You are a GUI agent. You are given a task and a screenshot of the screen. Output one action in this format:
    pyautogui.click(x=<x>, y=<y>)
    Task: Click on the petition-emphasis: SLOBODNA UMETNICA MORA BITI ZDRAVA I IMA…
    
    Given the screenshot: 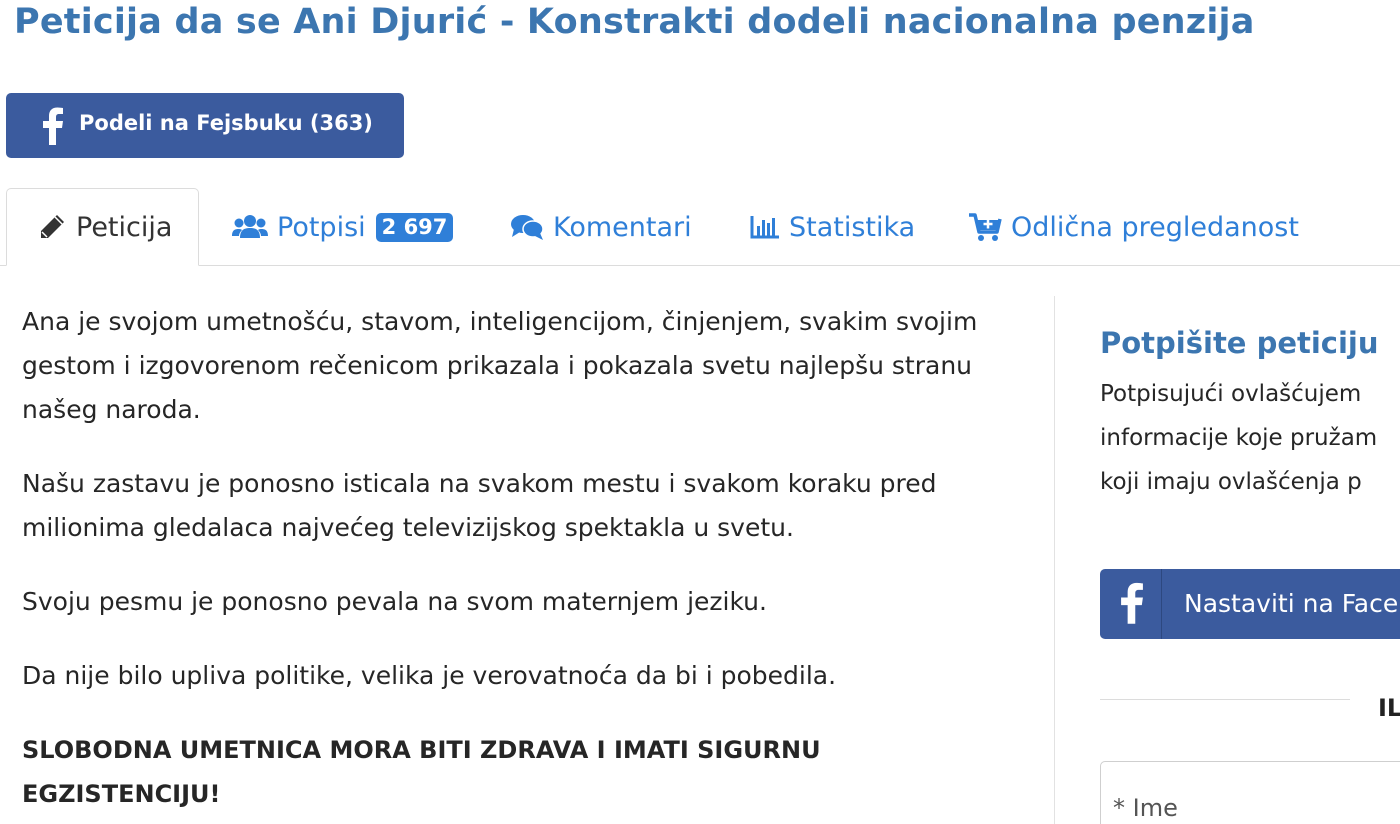 What is the action you would take?
    pyautogui.click(x=421, y=772)
    